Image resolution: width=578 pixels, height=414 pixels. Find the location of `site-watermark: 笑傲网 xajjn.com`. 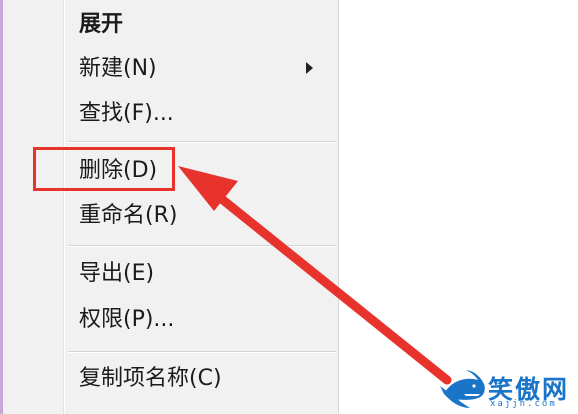

site-watermark: 笑傲网 xajjn.com is located at coordinates (508, 390).